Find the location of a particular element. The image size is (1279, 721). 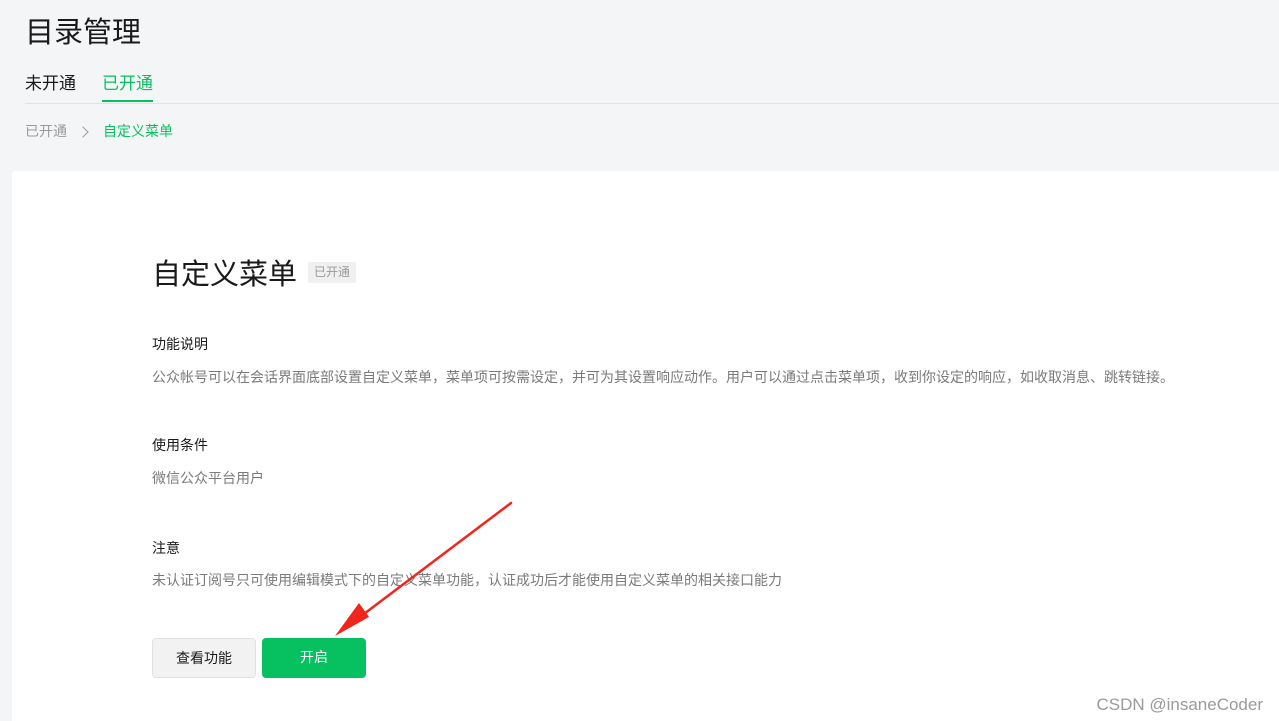

breadcrumb: 已开通 自定义菜单 is located at coordinates (99, 132).